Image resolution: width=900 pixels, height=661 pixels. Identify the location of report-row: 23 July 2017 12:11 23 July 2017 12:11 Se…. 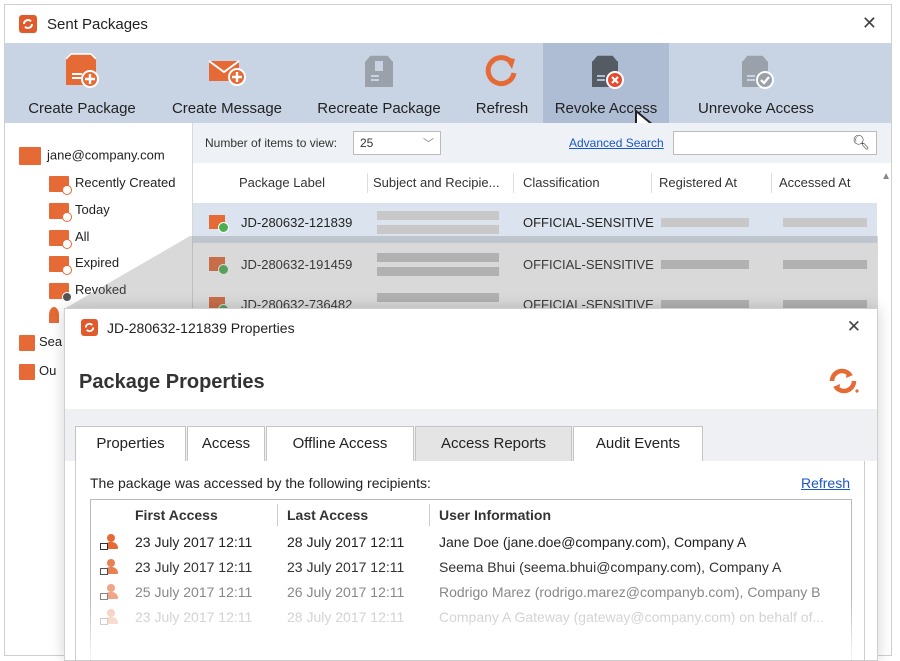
(471, 567).